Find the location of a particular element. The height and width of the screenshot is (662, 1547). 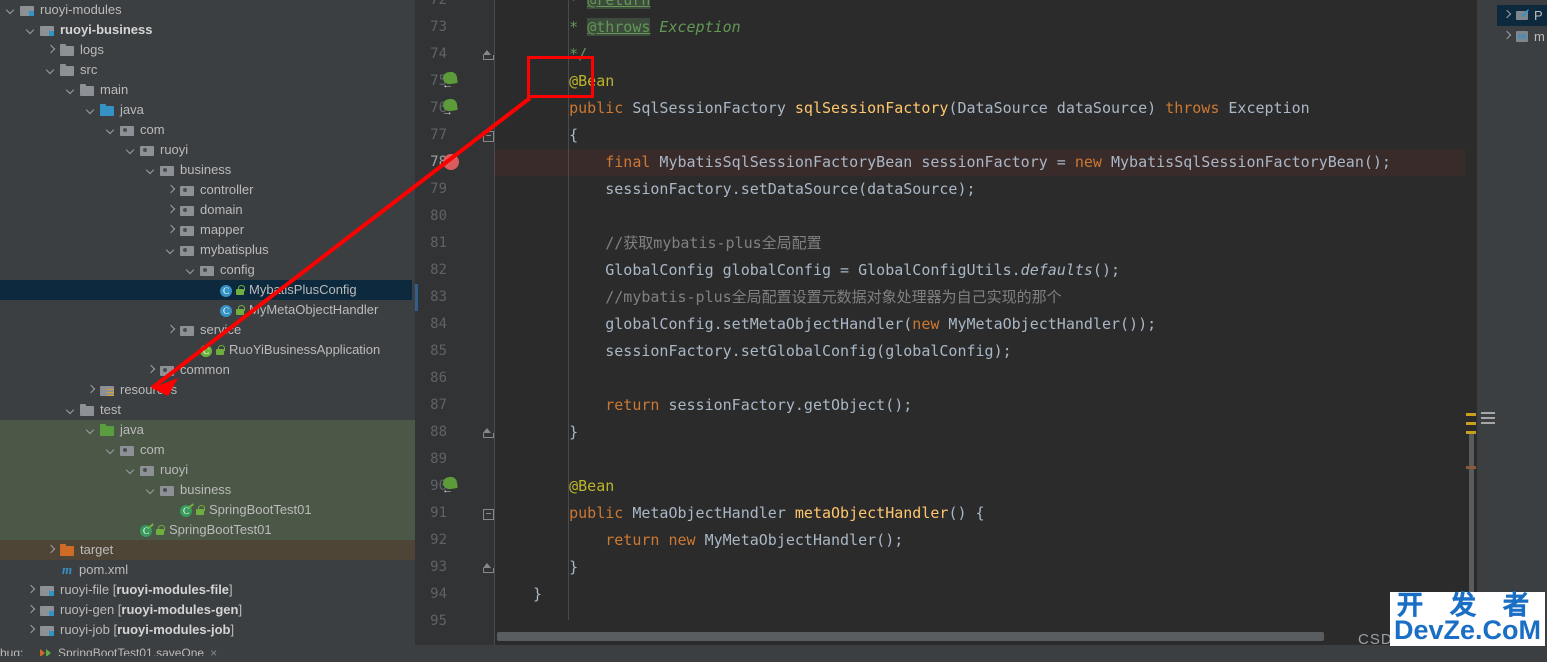

code-fold-collapse-icon is located at coordinates (488, 136).